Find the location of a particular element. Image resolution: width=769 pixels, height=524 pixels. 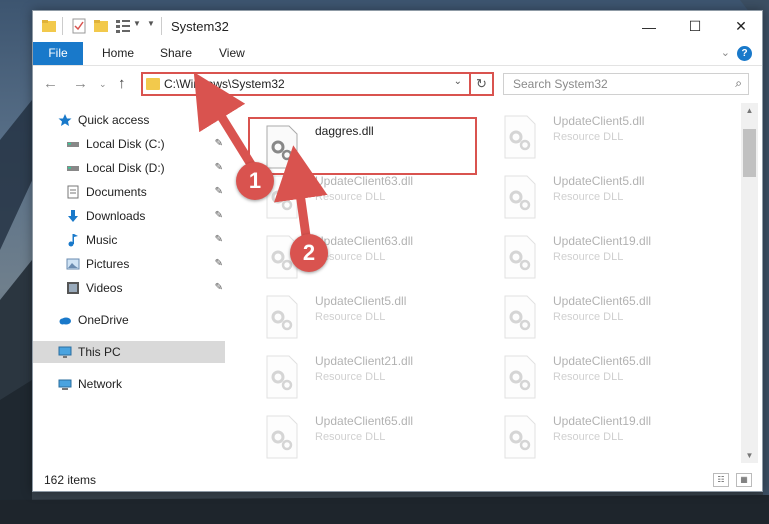

back-icon: ← is located at coordinates (50, 83).